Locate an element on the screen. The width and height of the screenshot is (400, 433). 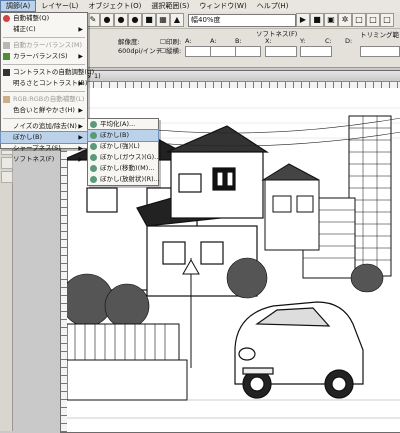
play-button: ▶ is located at coordinates (303, 20).